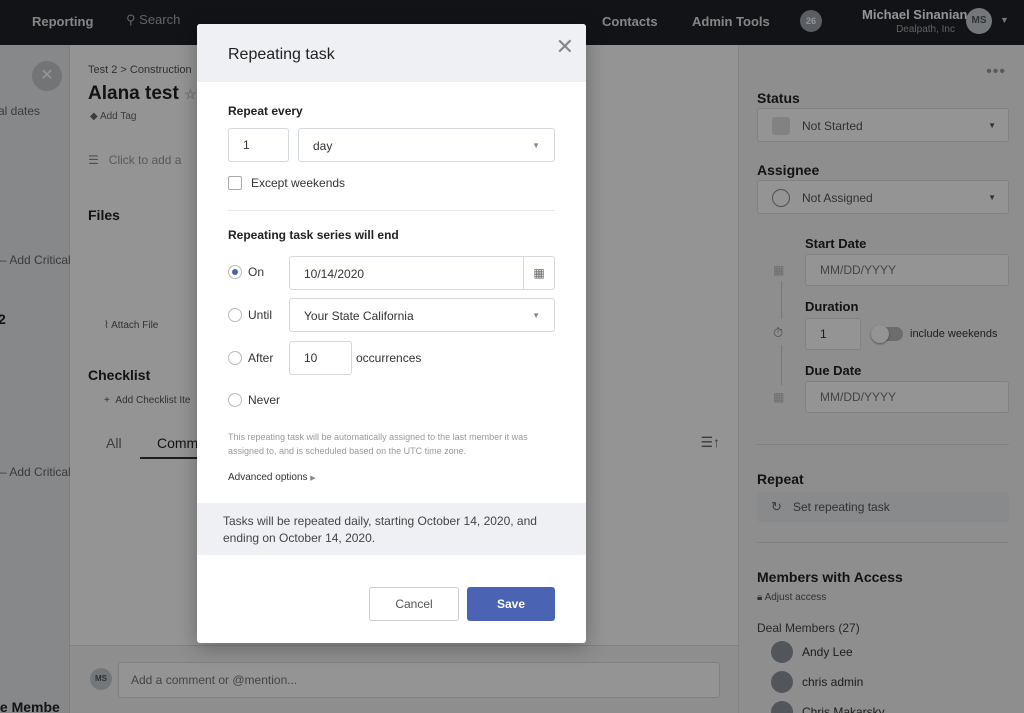 This screenshot has height=713, width=1024. I want to click on series-end-label: Repeating task series will end, so click(313, 235).